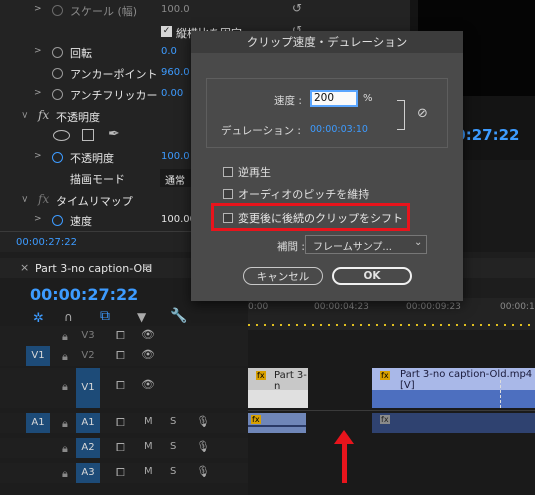  I want to click on duration-value: 00:00:03:10, so click(339, 129).